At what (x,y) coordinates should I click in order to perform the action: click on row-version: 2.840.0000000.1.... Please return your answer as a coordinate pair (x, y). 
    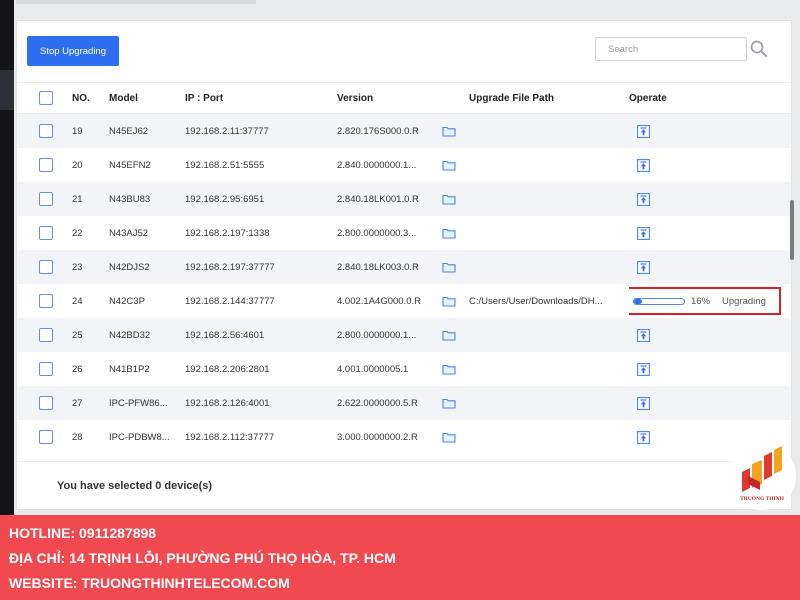
    Looking at the image, I should click on (377, 165).